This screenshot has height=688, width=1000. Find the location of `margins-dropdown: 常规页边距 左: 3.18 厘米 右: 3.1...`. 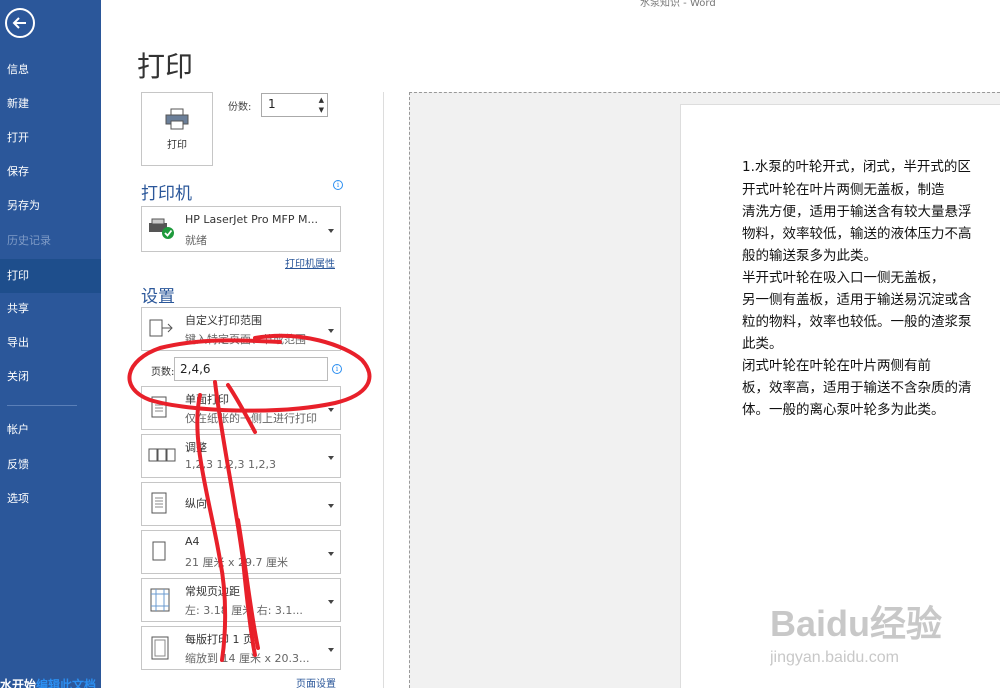

margins-dropdown: 常规页边距 左: 3.18 厘米 右: 3.1... is located at coordinates (241, 600).